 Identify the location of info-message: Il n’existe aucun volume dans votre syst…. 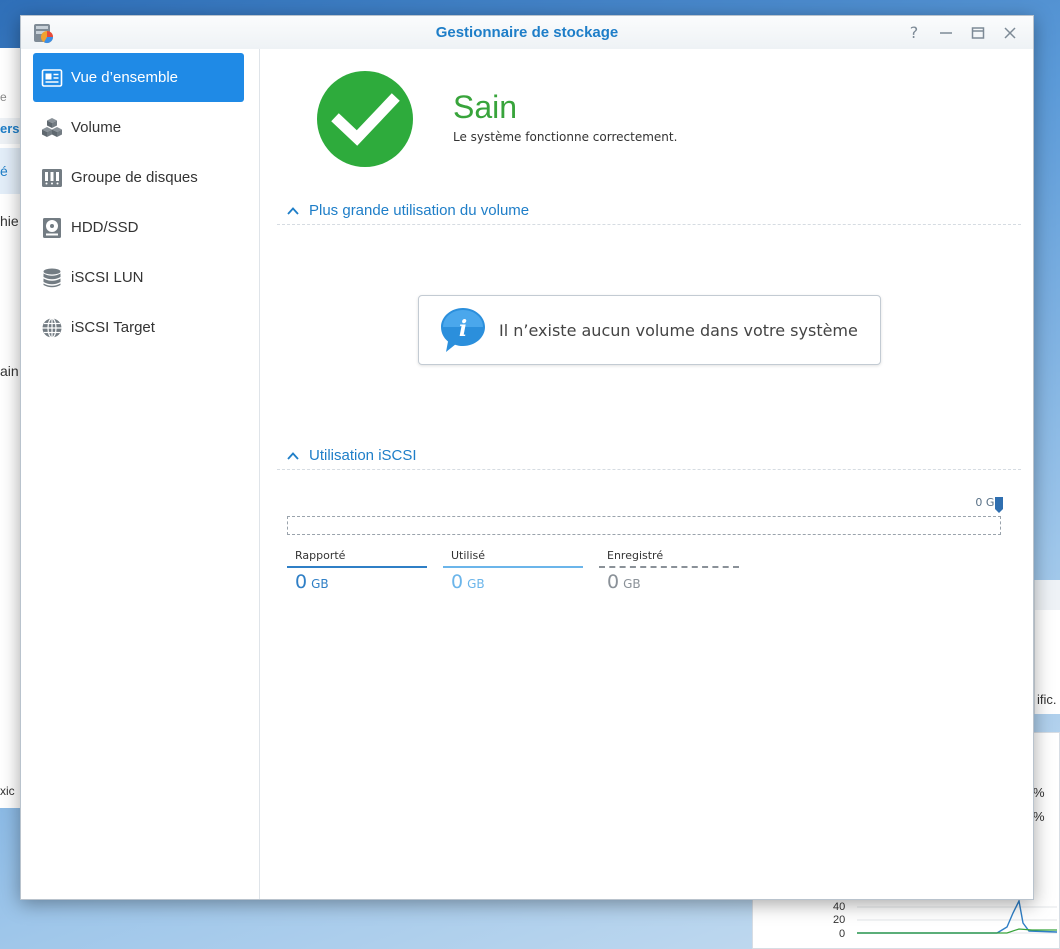
(678, 330).